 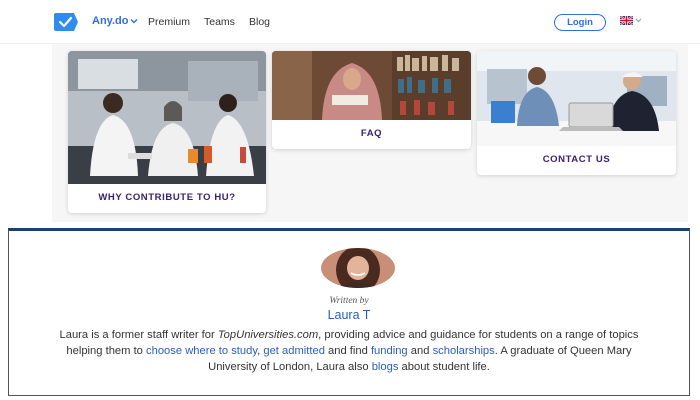 I want to click on bio-site-name: TopUniversities.com, so click(x=268, y=335).